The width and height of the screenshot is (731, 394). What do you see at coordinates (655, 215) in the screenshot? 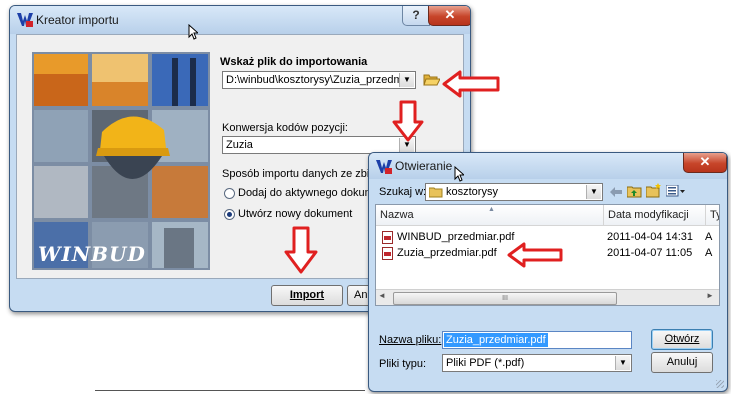
I see `column-header-date: Data modyfikacji` at bounding box center [655, 215].